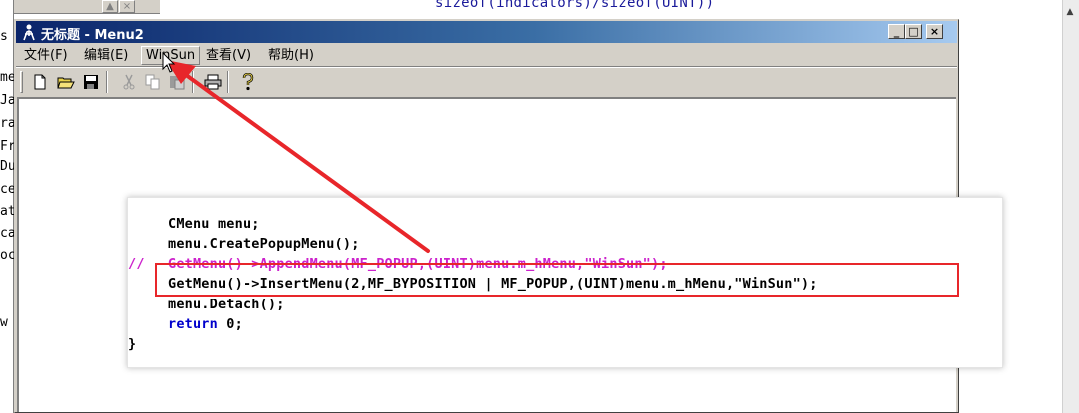 The image size is (1079, 413). What do you see at coordinates (1070, 206) in the screenshot?
I see `ide-scrollbar` at bounding box center [1070, 206].